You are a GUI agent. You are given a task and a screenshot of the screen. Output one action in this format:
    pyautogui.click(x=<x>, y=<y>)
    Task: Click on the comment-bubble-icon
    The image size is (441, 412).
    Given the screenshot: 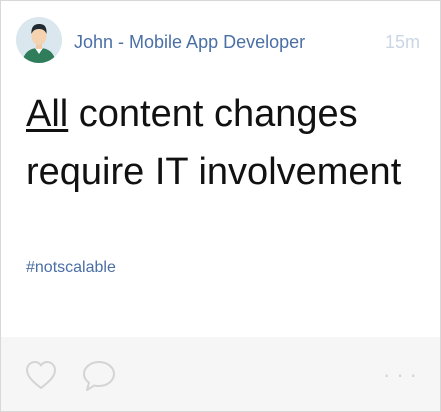 What is the action you would take?
    pyautogui.click(x=99, y=376)
    